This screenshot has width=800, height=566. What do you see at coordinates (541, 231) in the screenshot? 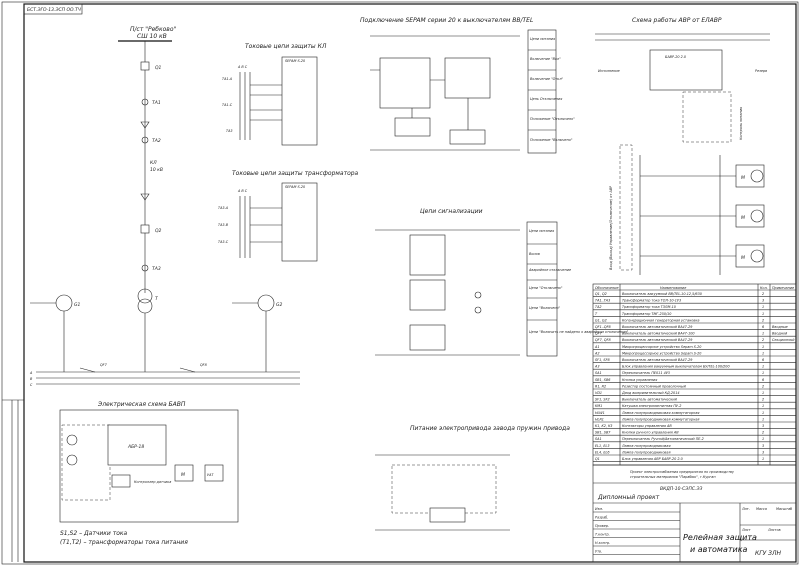
I see `svg-text: Цепи питания` at bounding box center [541, 231].